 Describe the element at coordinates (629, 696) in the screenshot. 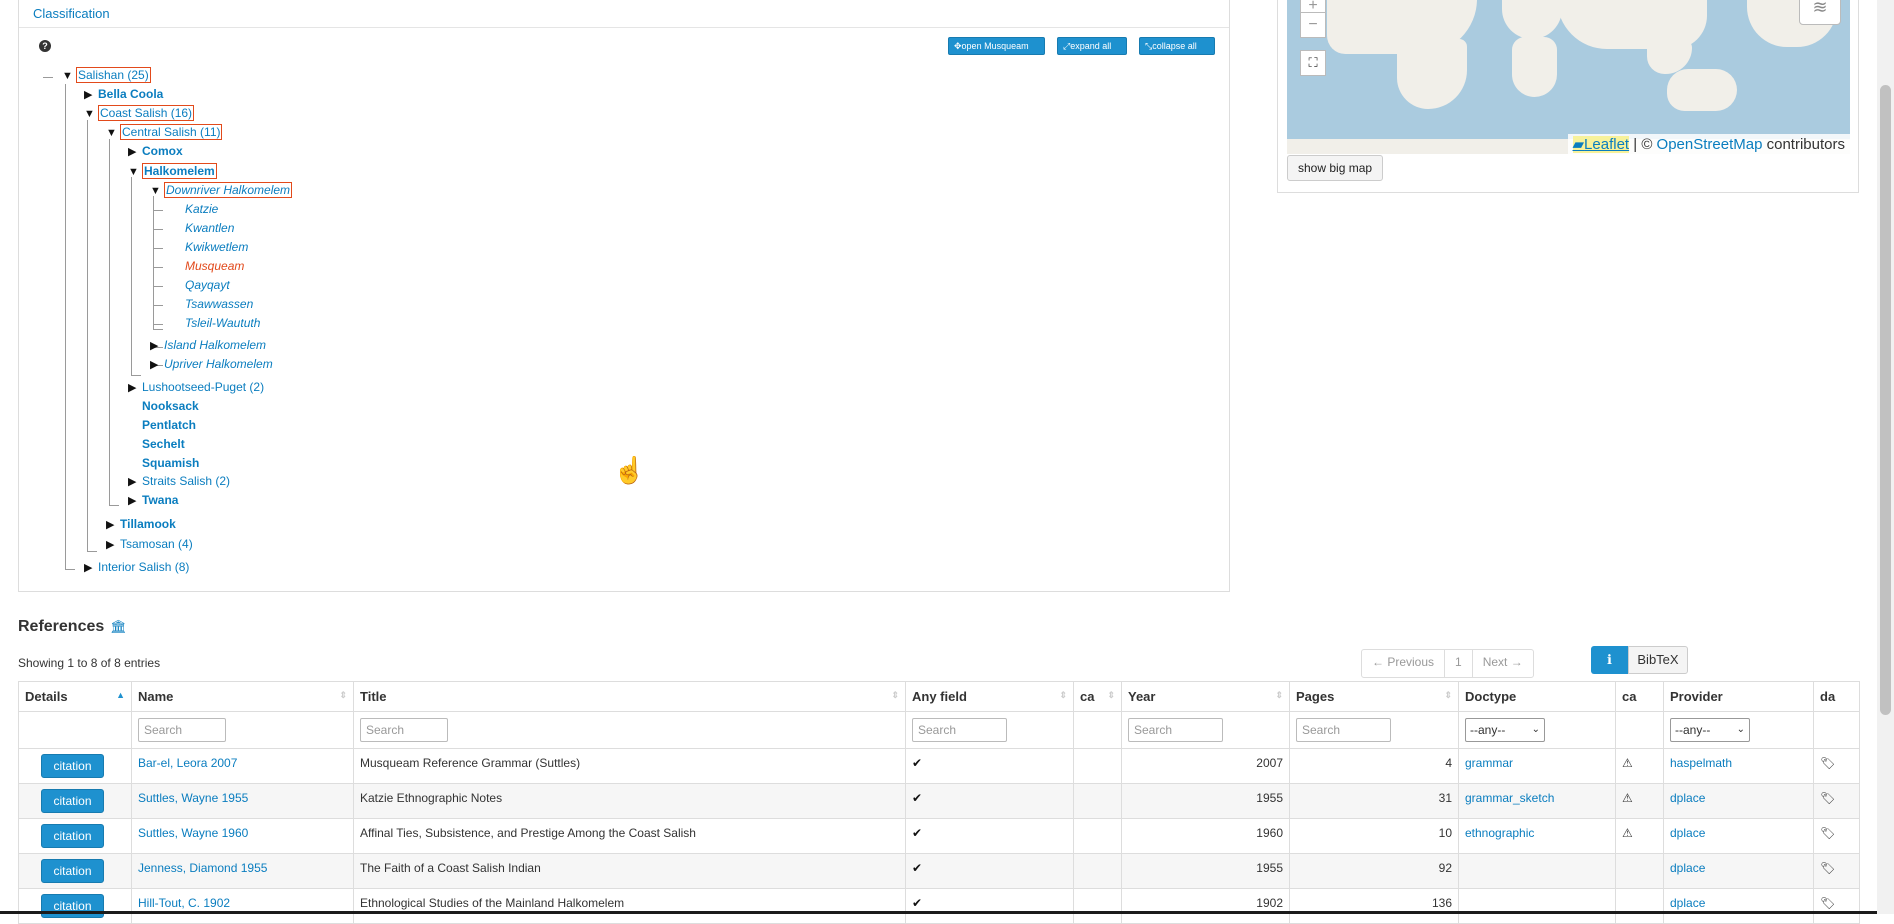

I see `column-header-title: Title ⇕` at that location.